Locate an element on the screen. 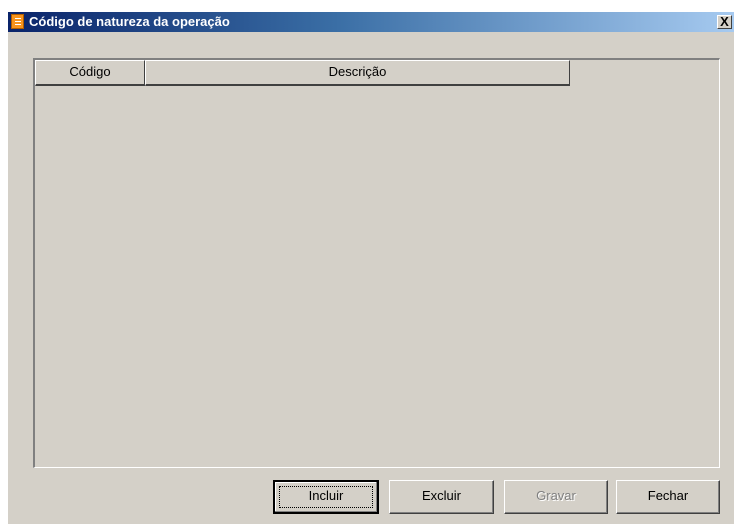 The height and width of the screenshot is (524, 734). fechar-button-label: Fechar is located at coordinates (668, 495).